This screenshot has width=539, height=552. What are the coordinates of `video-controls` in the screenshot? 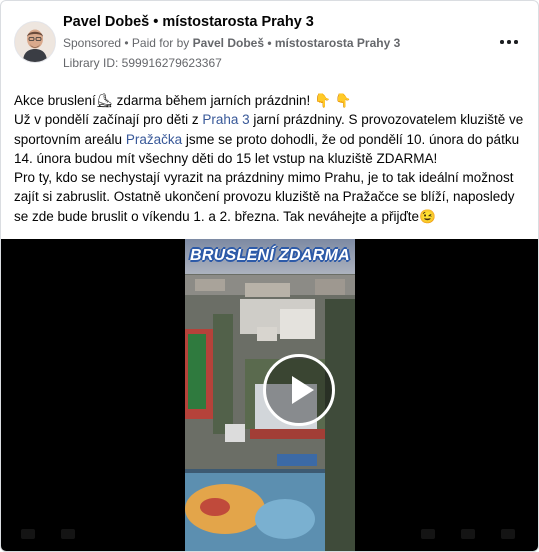 It's located at (269, 534).